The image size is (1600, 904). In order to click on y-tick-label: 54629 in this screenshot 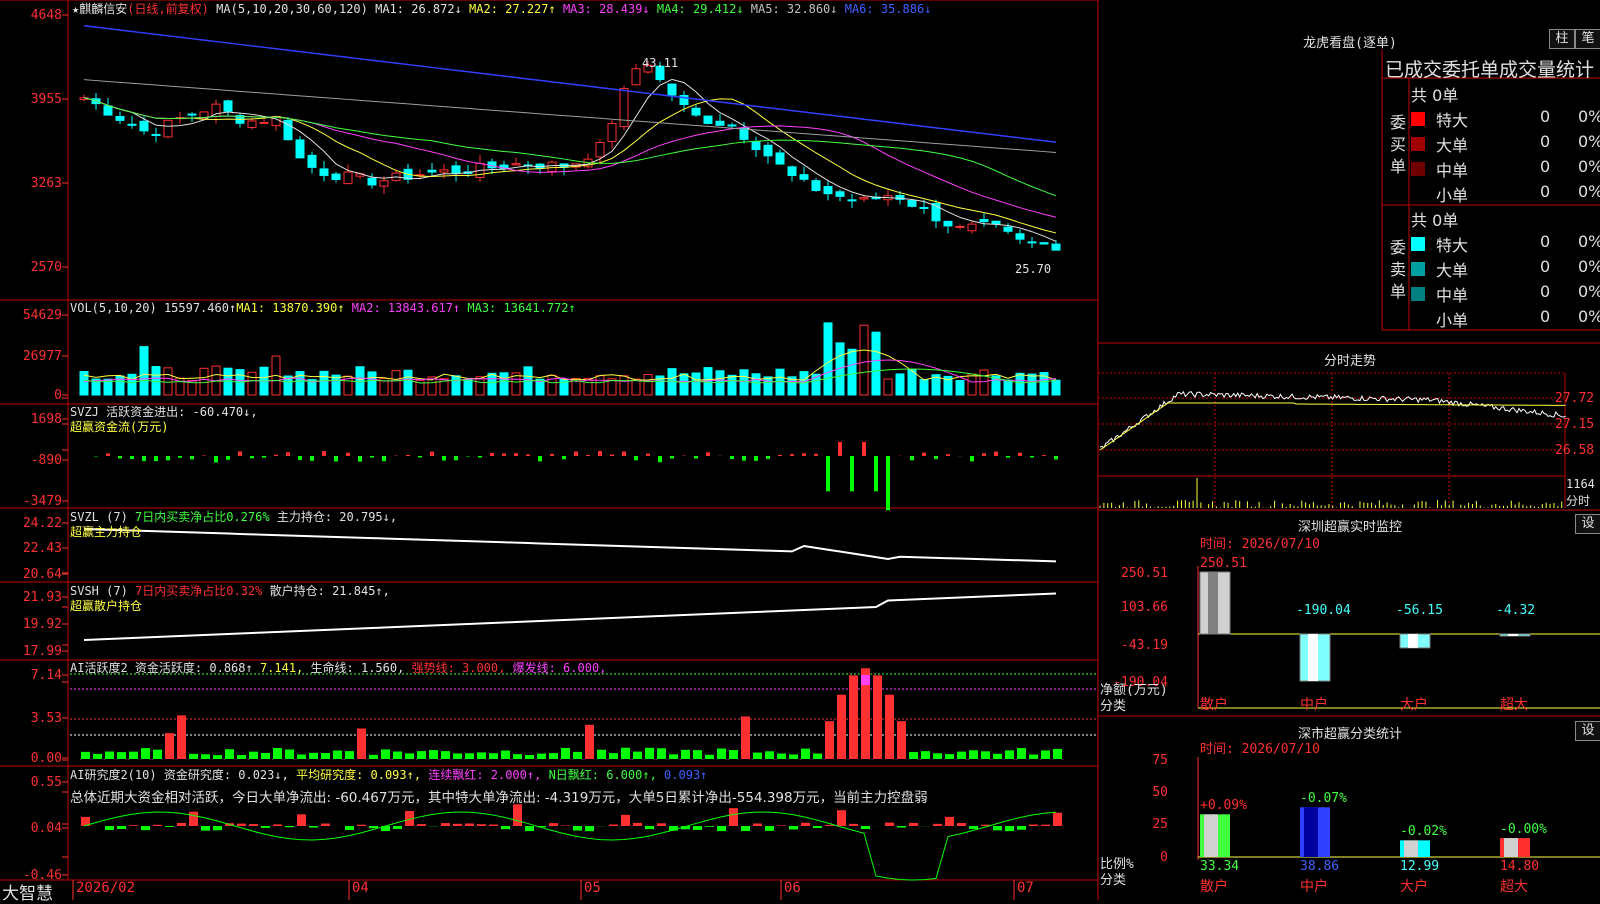, I will do `click(32, 315)`.